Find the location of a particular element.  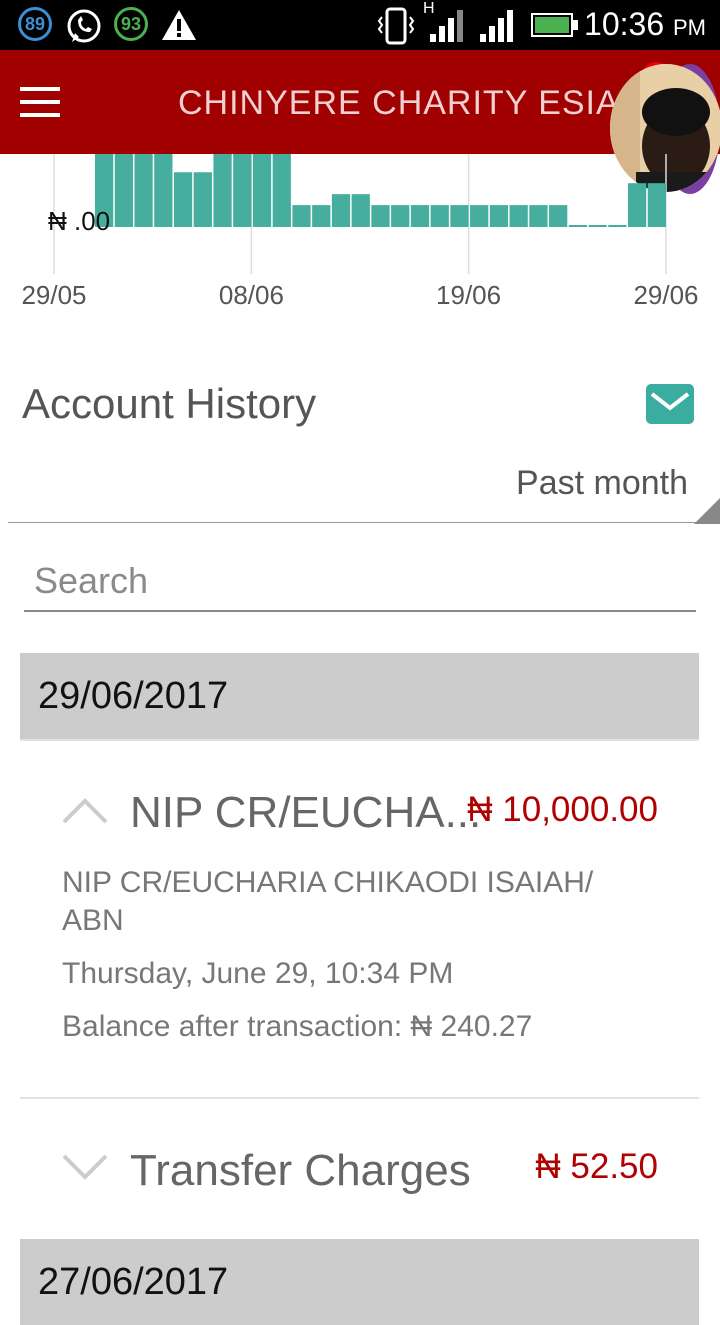

mail-icon is located at coordinates (670, 401).